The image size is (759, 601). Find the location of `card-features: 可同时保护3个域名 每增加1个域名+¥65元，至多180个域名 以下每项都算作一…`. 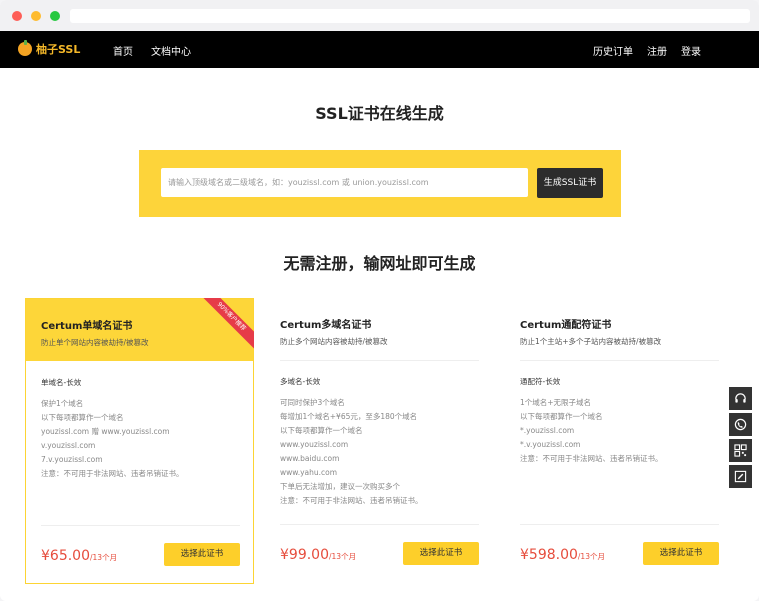

card-features: 可同时保护3个域名 每增加1个域名+¥65元，至多180个域名 以下每项都算作一… is located at coordinates (351, 452).